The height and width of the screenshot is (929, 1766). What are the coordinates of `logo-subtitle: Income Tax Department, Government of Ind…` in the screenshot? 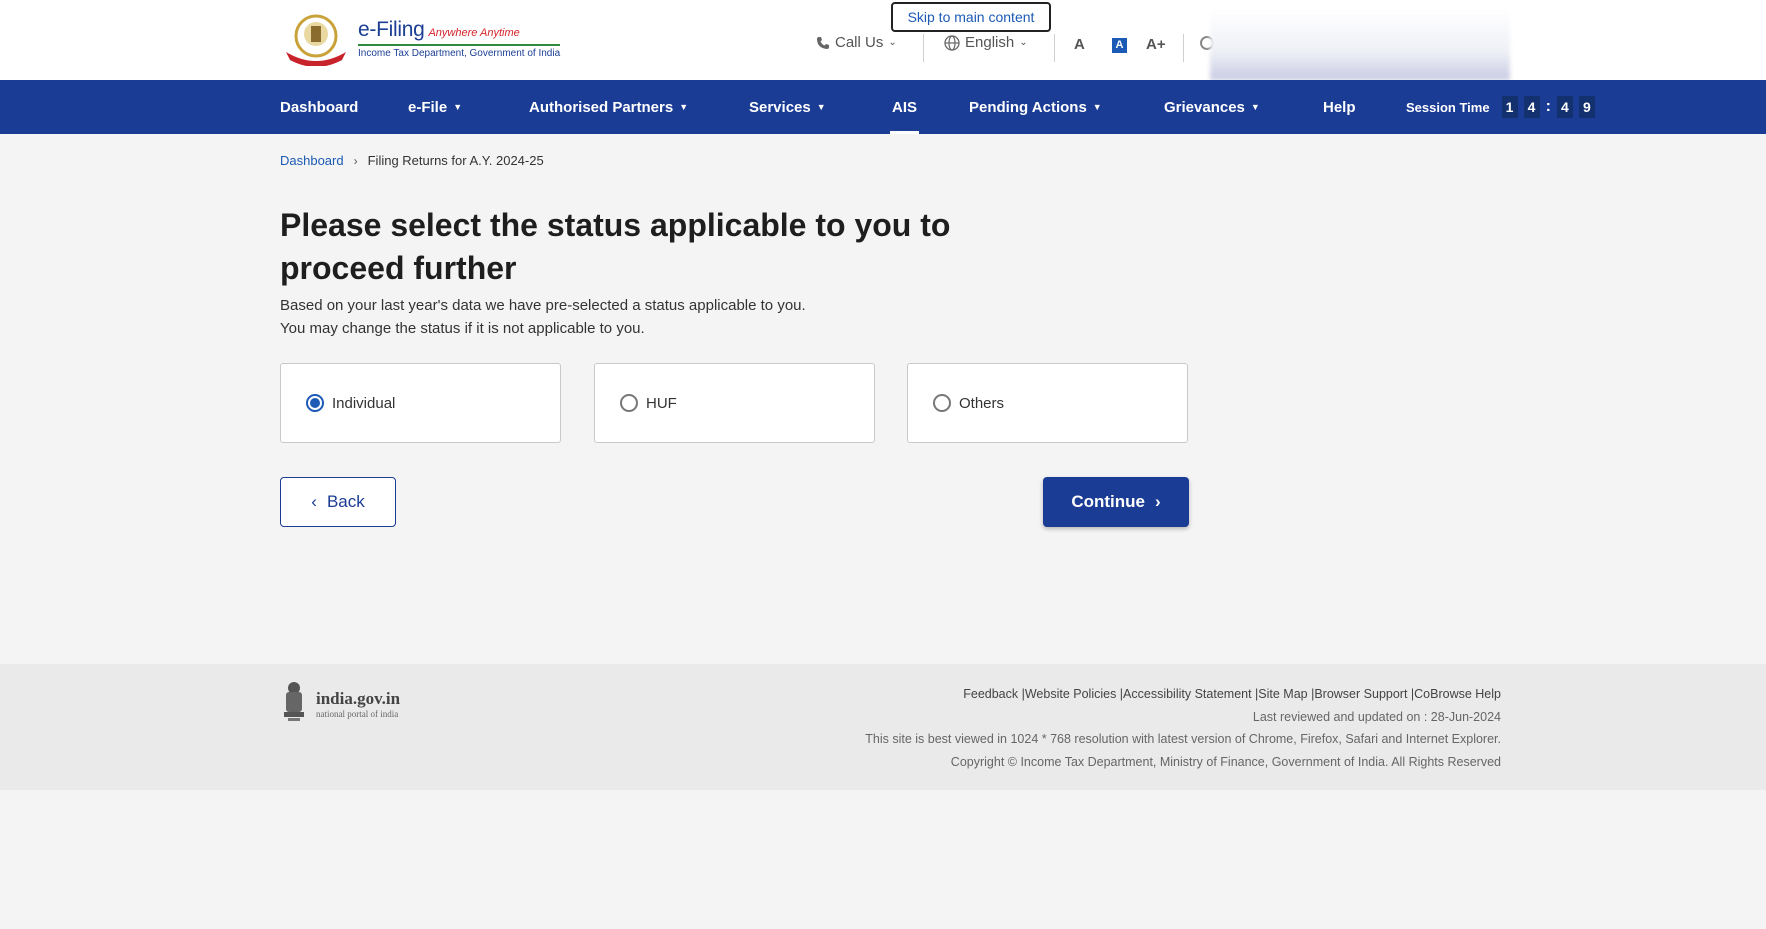 It's located at (459, 51).